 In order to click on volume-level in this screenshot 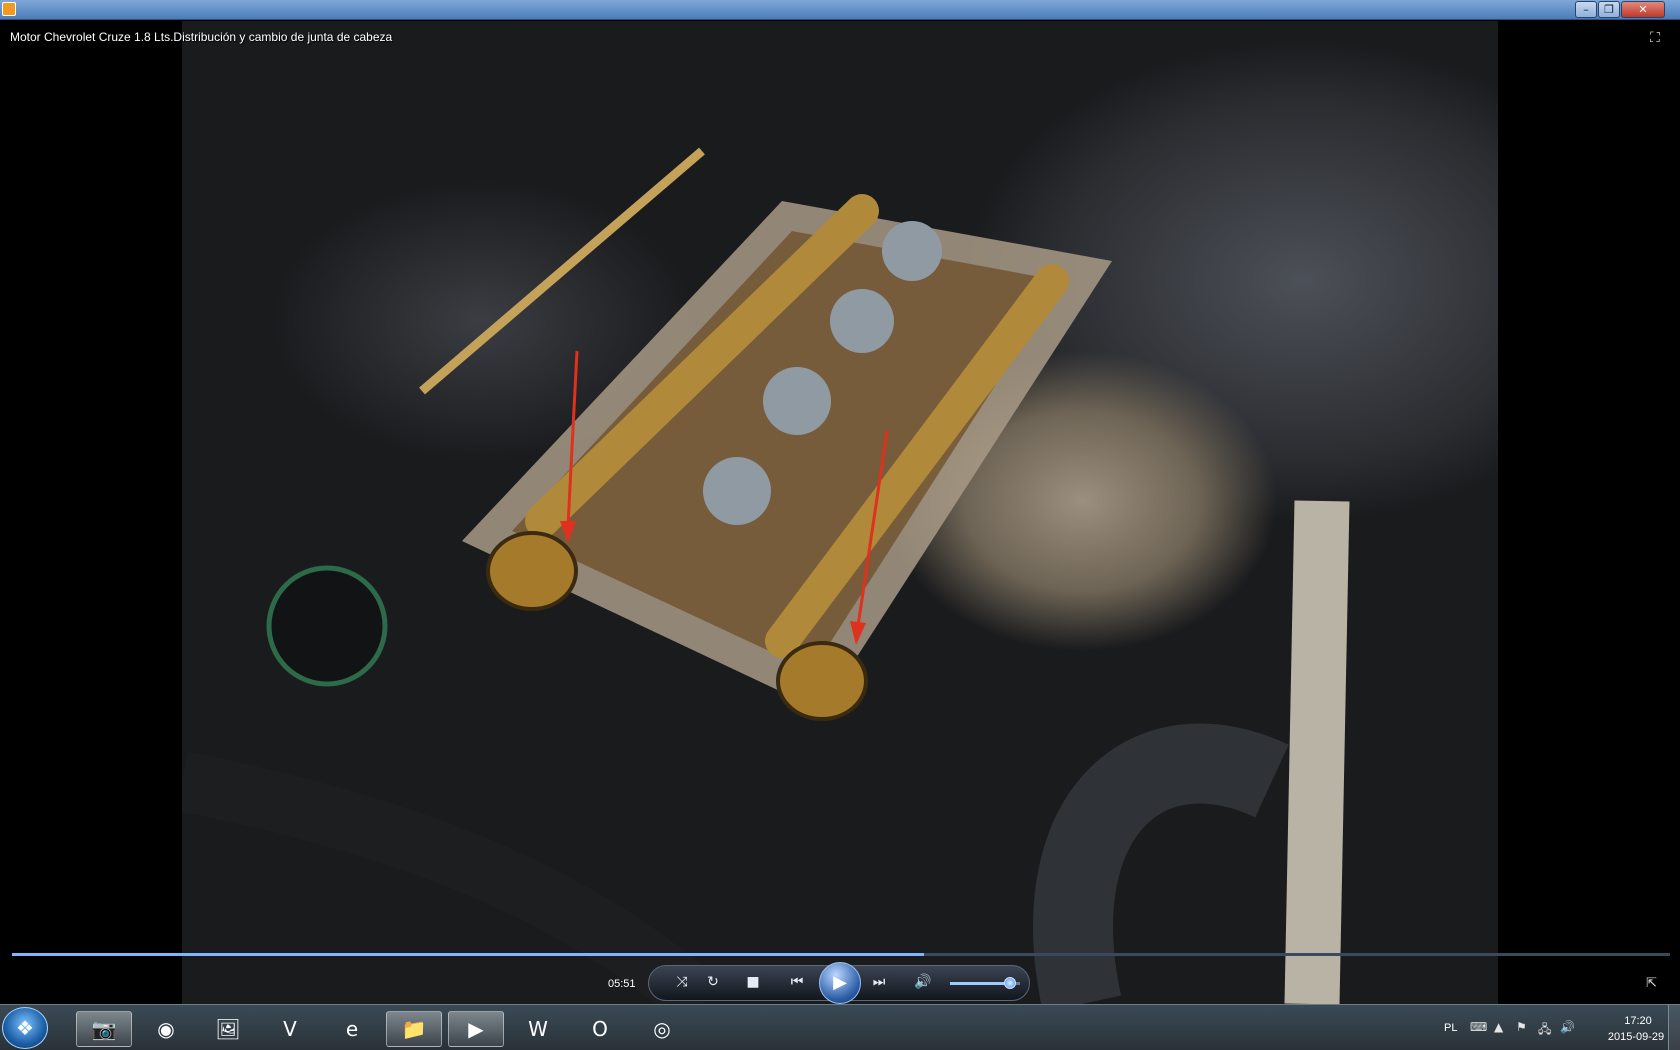, I will do `click(980, 983)`.